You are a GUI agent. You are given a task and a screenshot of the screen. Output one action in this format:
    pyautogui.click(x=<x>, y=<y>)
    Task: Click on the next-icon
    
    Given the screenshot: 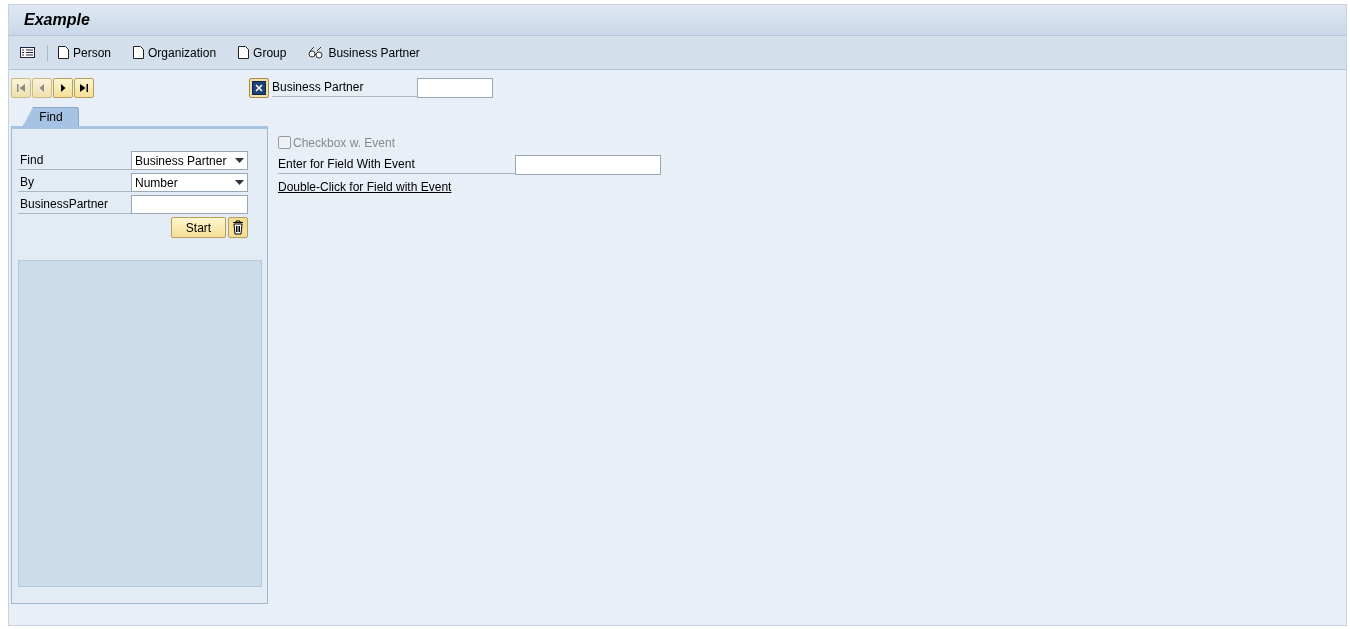 What is the action you would take?
    pyautogui.click(x=63, y=88)
    